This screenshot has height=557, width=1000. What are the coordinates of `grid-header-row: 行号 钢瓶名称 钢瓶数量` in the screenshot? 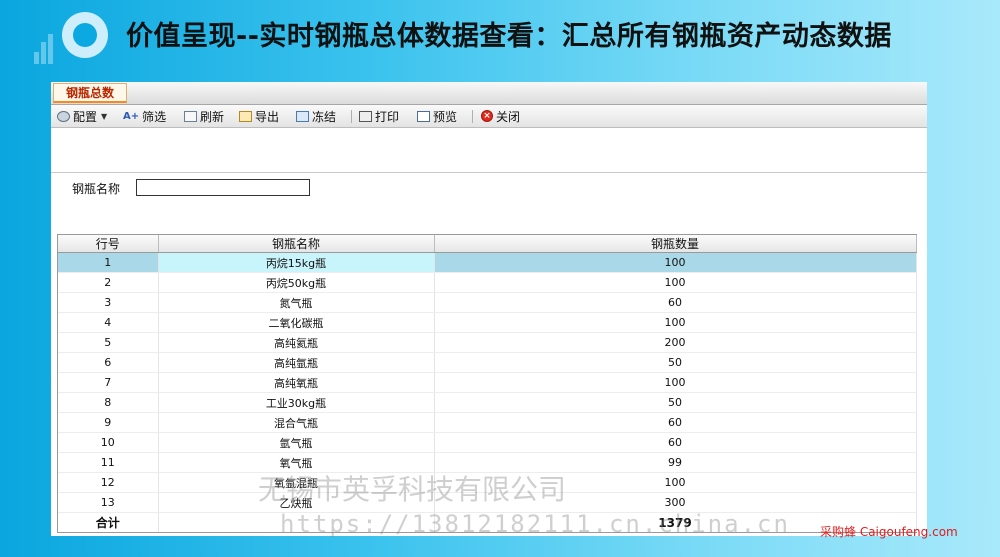 It's located at (487, 244).